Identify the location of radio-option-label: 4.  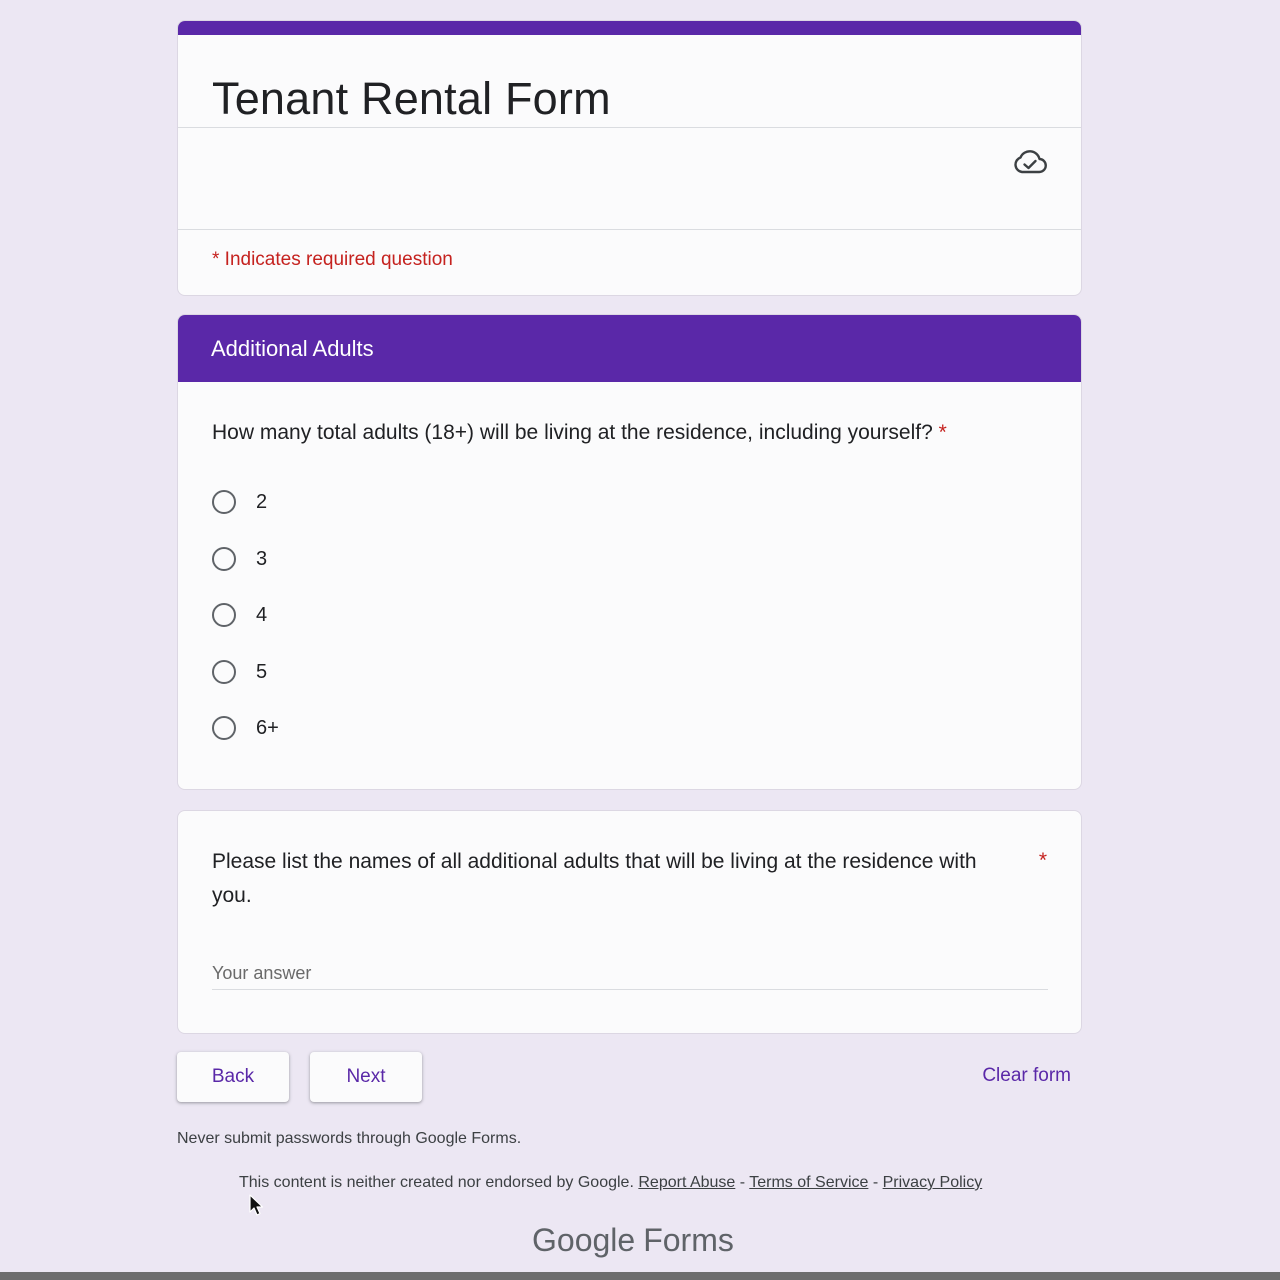
(262, 614).